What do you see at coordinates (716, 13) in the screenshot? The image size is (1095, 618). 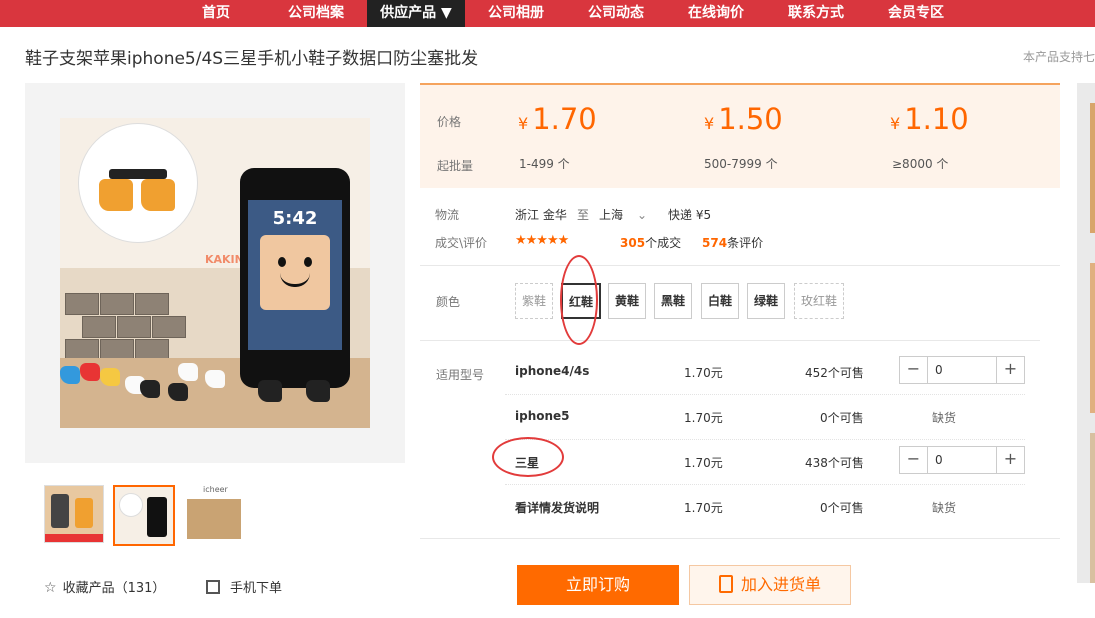 I see `nav-inquiry: 在线询价` at bounding box center [716, 13].